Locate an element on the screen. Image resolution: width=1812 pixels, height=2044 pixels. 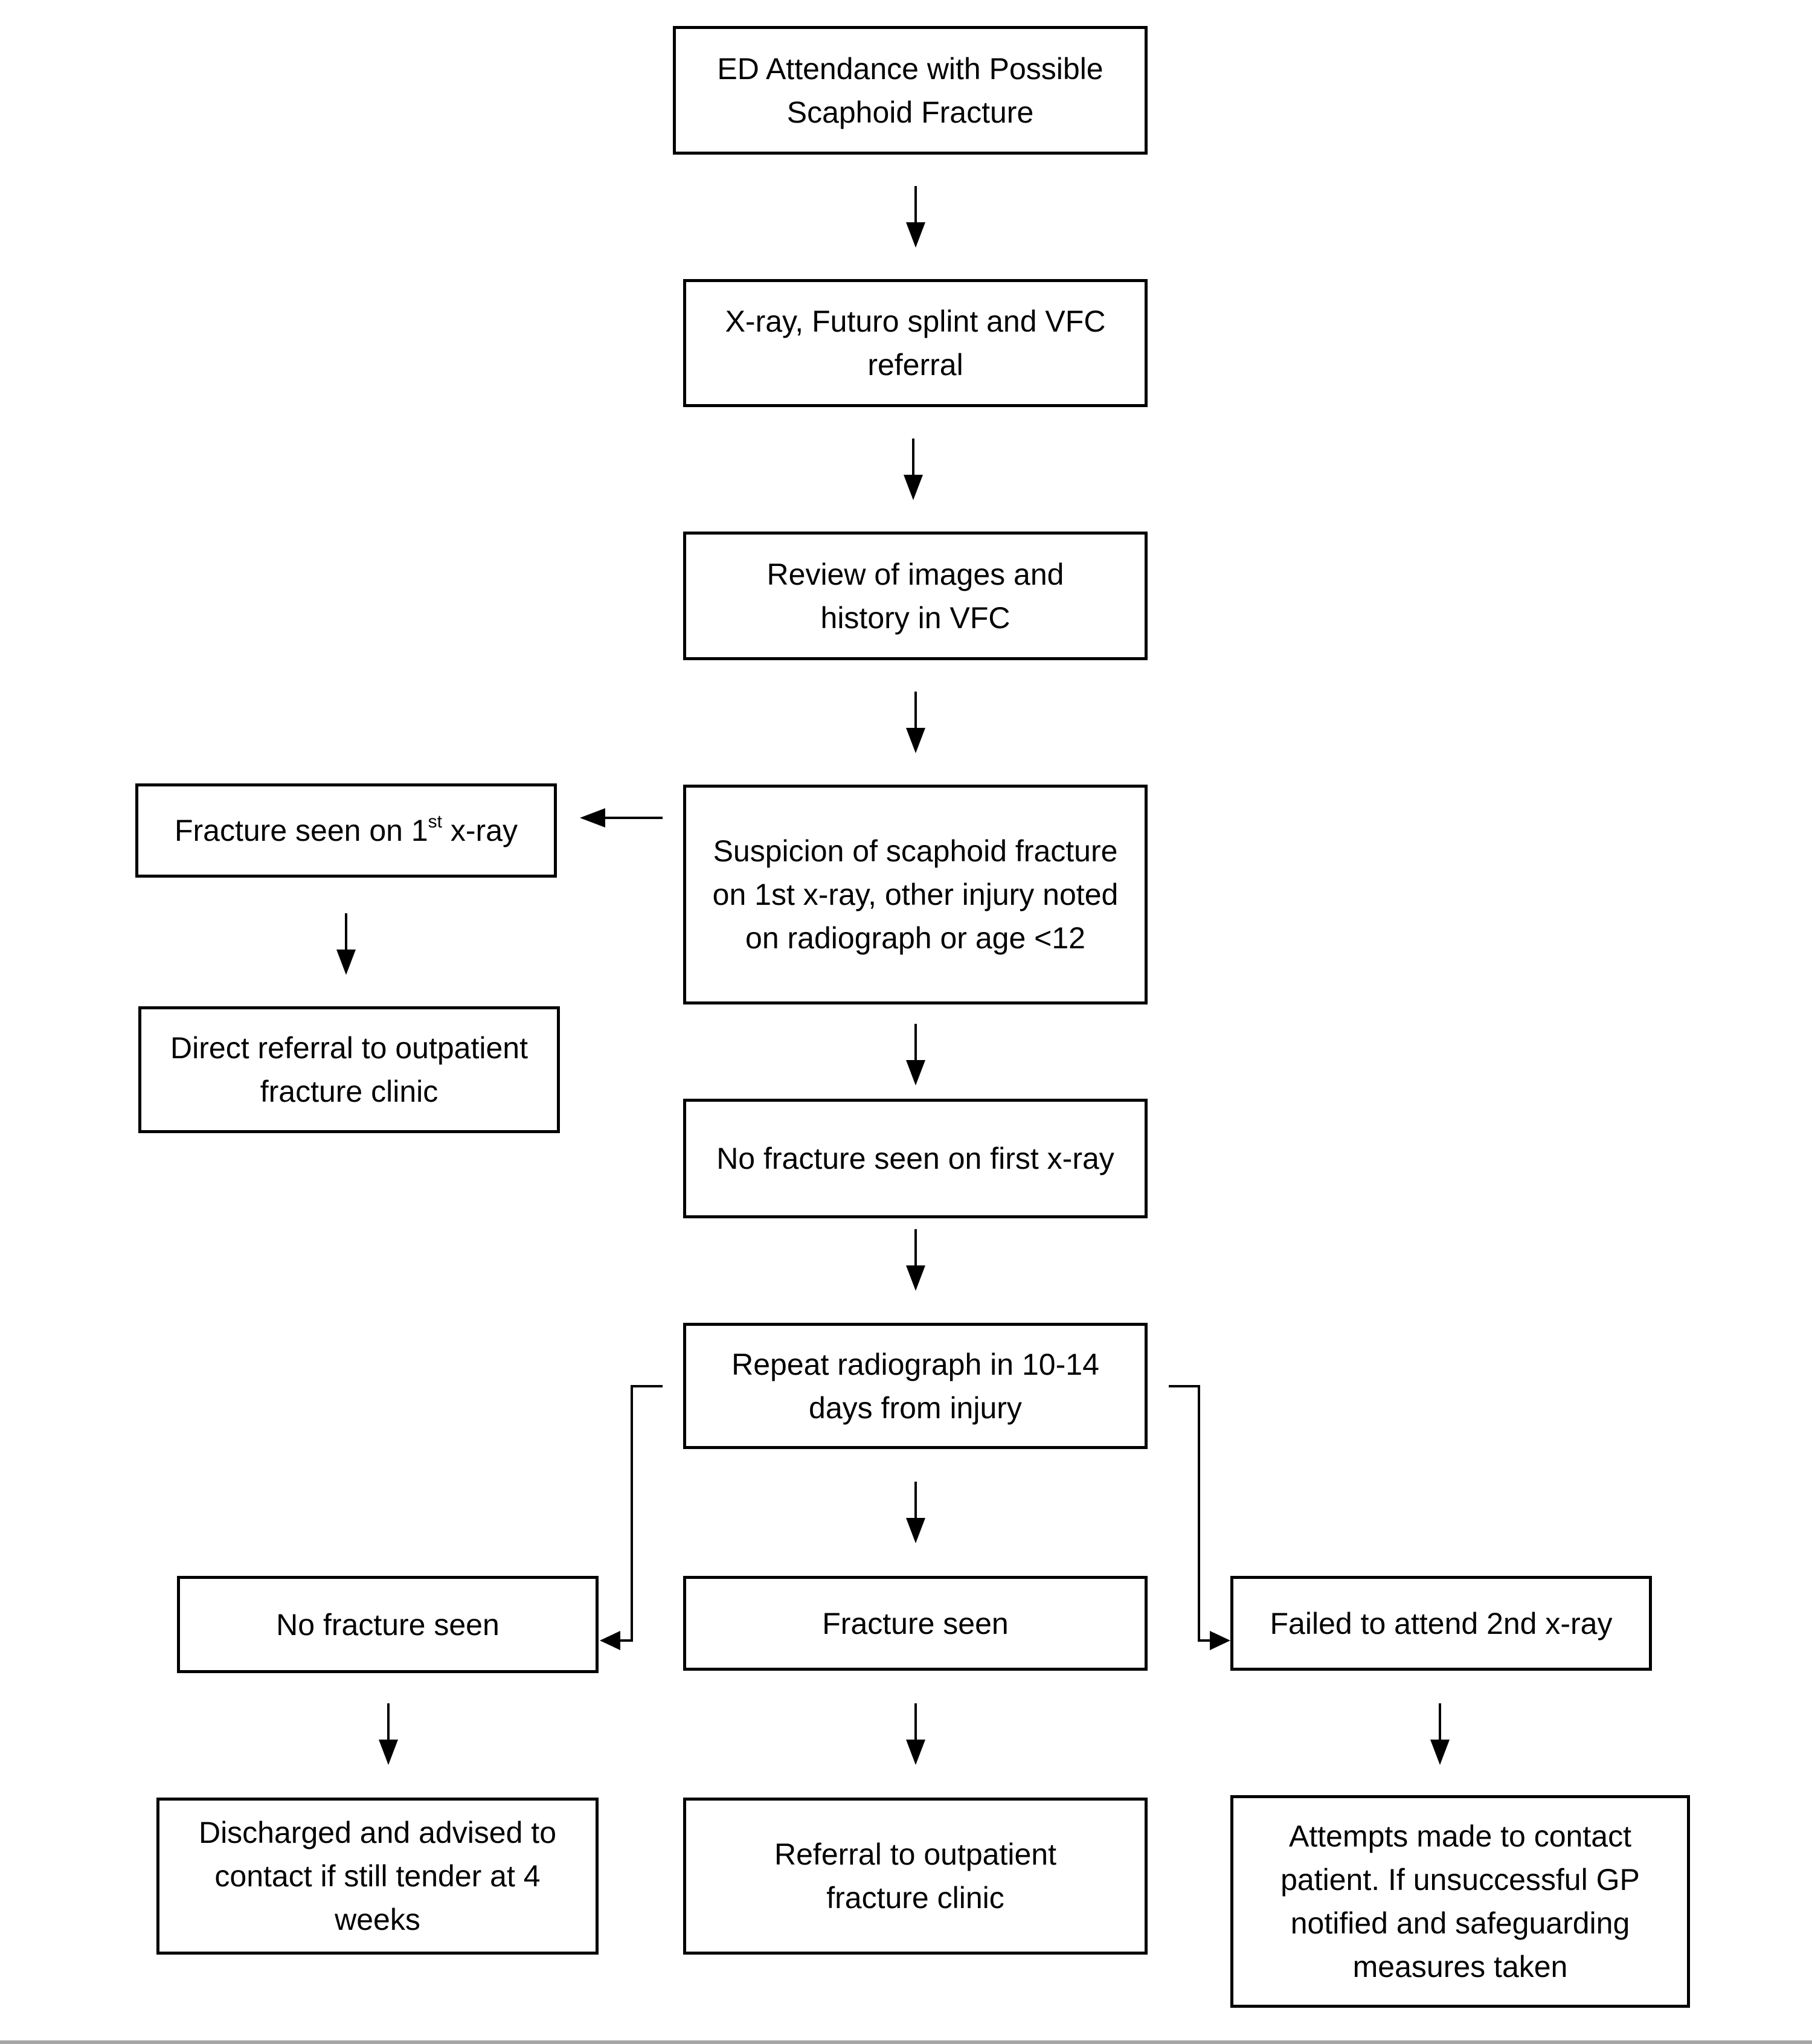
arrow-fracture-seen-to-referral is located at coordinates (915, 1734).